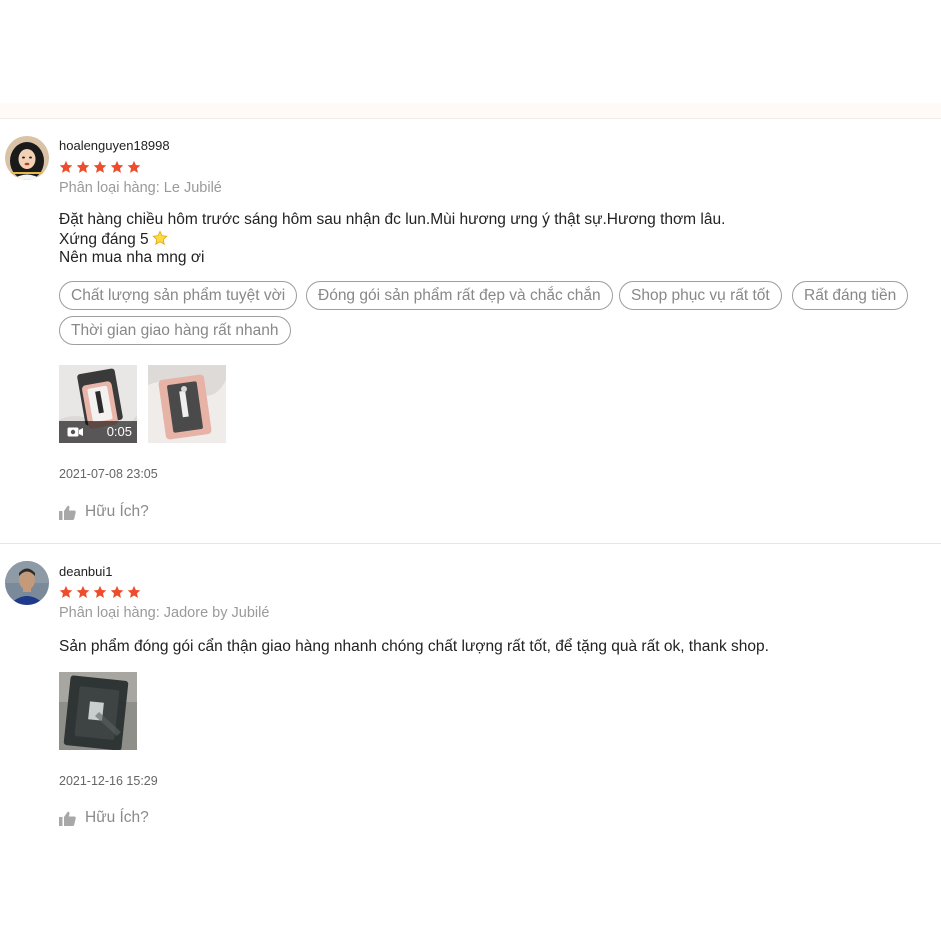 This screenshot has height=941, width=941. Describe the element at coordinates (140, 188) in the screenshot. I see `product-variant: Phân loại hàng: Le Jubilé` at that location.